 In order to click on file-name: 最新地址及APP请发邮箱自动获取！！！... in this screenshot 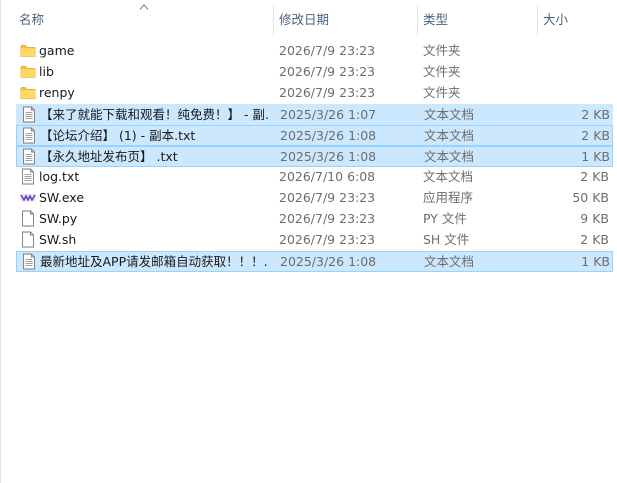, I will do `click(154, 261)`.